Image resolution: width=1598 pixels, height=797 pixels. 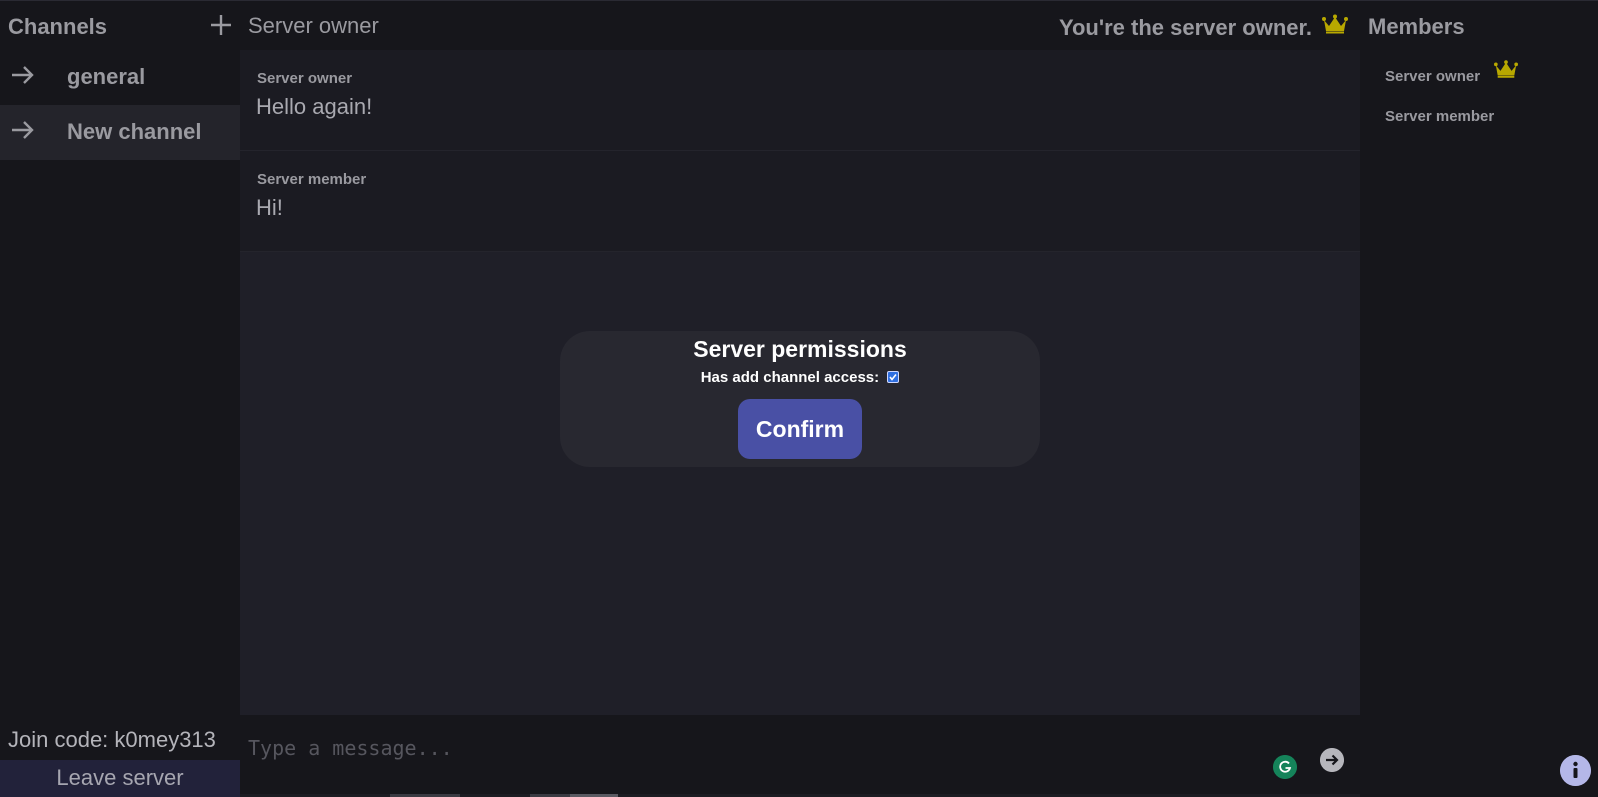 I want to click on add-channel-button, so click(x=221, y=25).